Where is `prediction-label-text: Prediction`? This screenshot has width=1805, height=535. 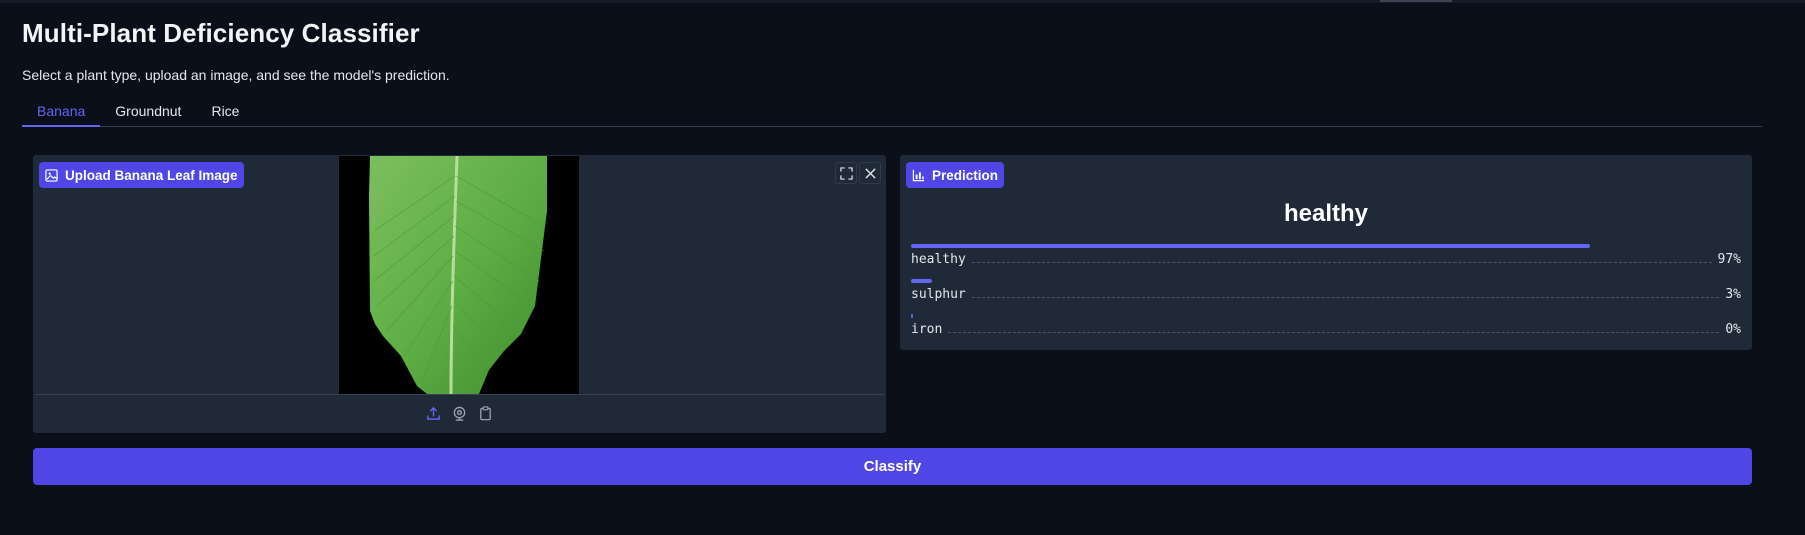 prediction-label-text: Prediction is located at coordinates (965, 175).